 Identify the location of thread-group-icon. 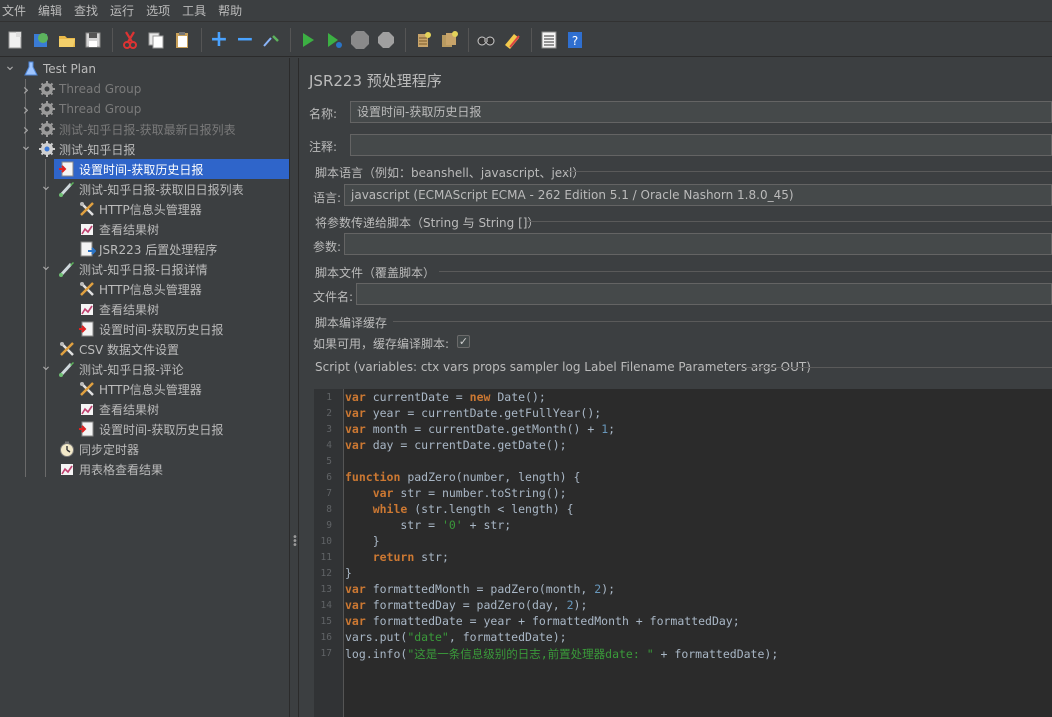
(47, 149).